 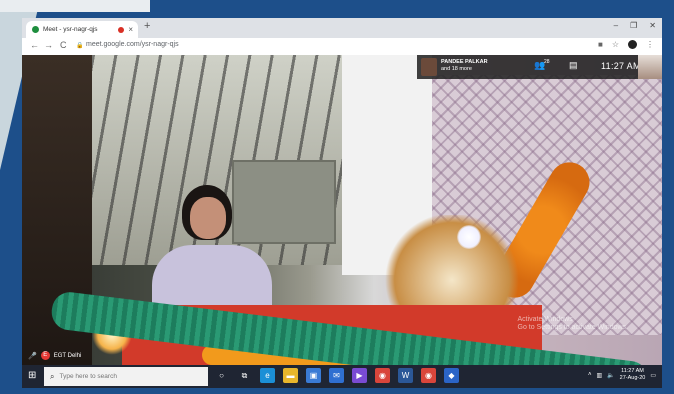 I want to click on restore-button: ❐, so click(x=633, y=25).